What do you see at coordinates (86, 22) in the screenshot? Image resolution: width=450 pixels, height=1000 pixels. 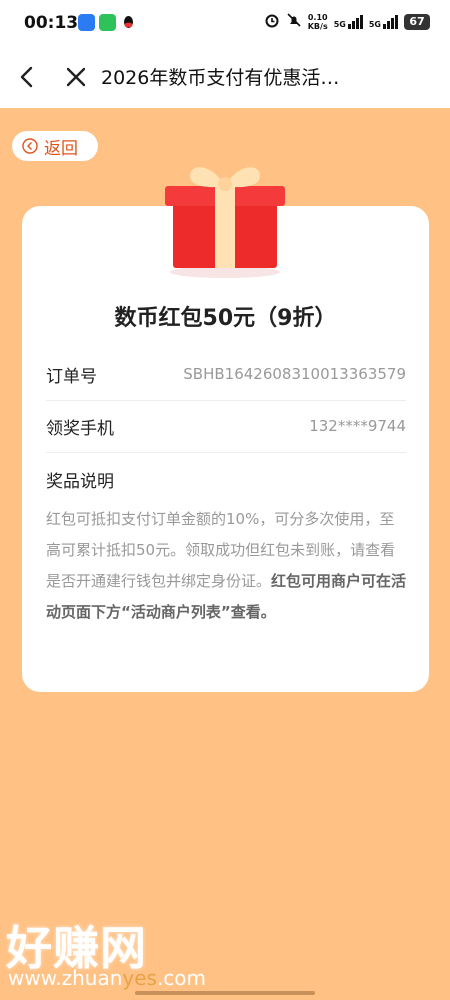 I see `app-notification-icon` at bounding box center [86, 22].